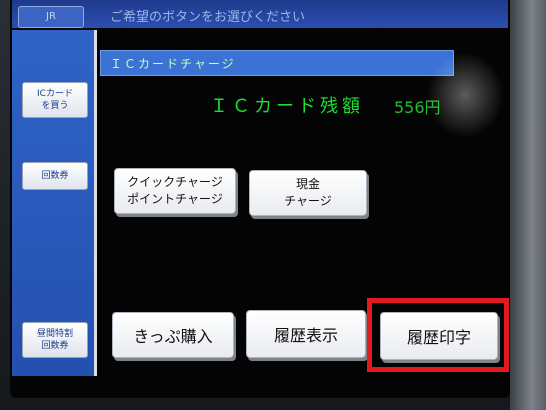 The height and width of the screenshot is (410, 546). I want to click on quick-point-charge-button: クイックチャージ ポイントチャージ, so click(175, 191).